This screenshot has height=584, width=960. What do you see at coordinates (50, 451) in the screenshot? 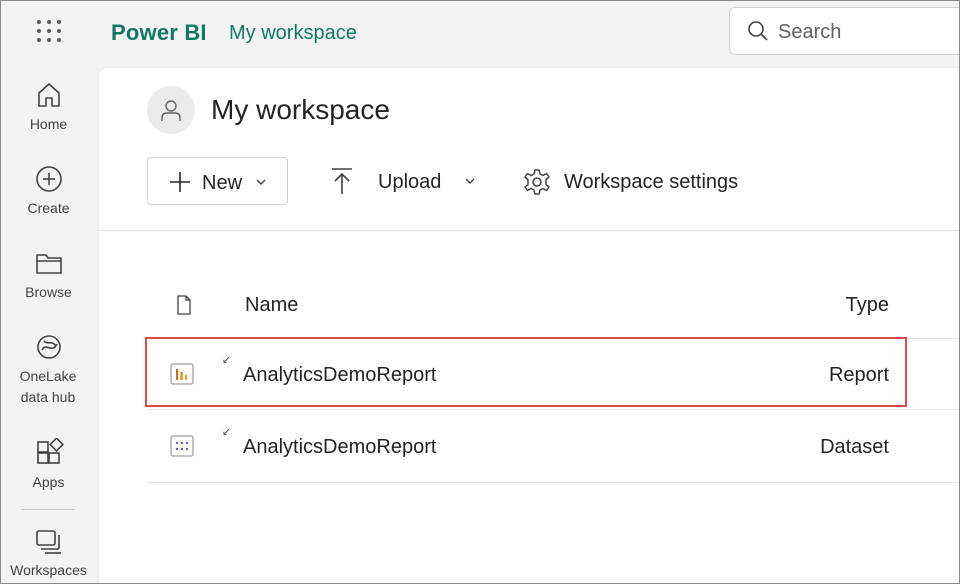
I see `apps-icon` at bounding box center [50, 451].